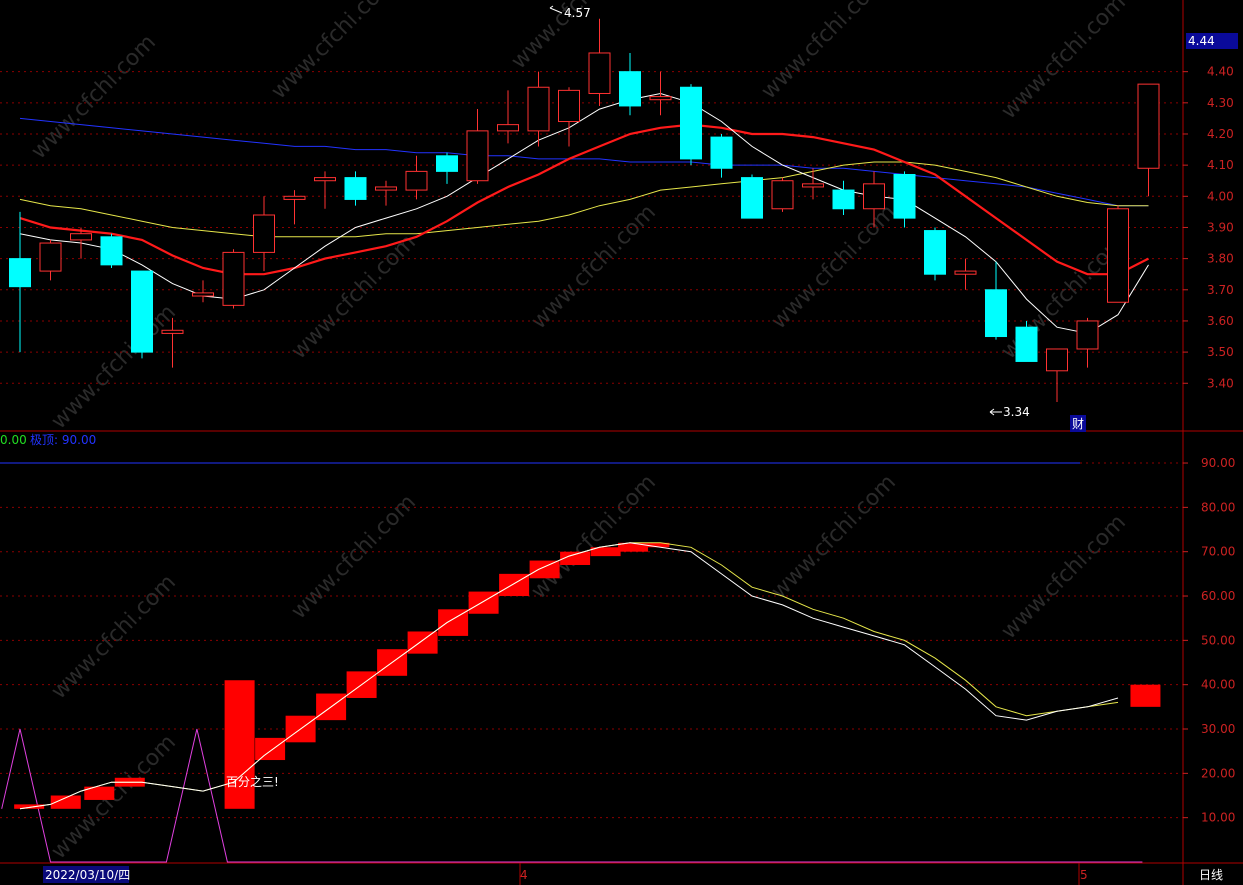 The height and width of the screenshot is (885, 1243). I want to click on price-tick-label-4: 4.00, so click(1220, 196).